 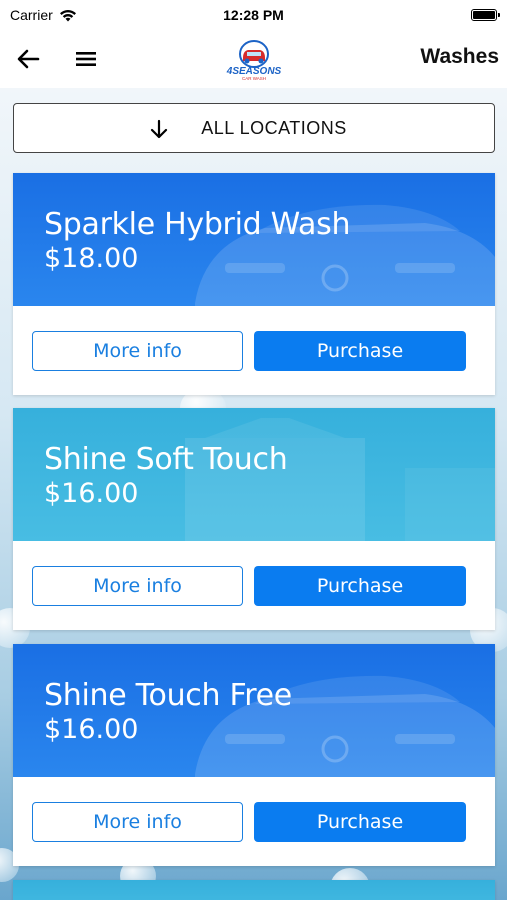 What do you see at coordinates (254, 78) in the screenshot?
I see `svg-text: CAR WASH` at bounding box center [254, 78].